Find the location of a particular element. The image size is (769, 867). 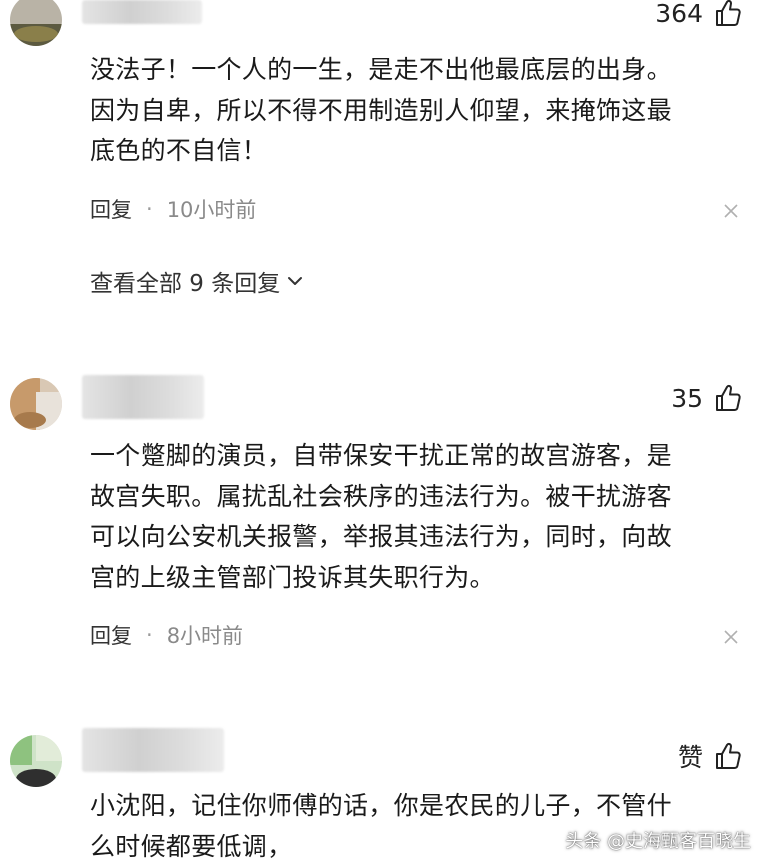

like-label: 赞 is located at coordinates (690, 756).